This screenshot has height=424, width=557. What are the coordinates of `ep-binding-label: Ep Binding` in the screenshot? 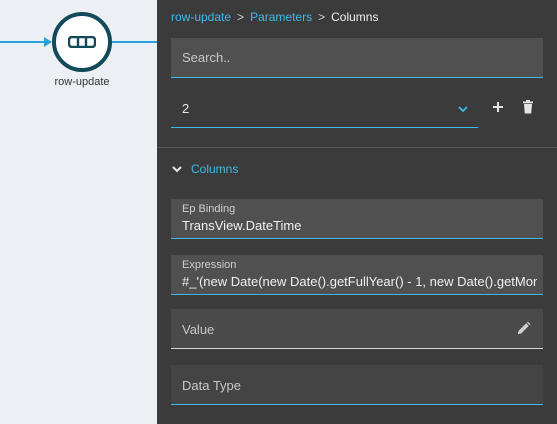 It's located at (209, 209).